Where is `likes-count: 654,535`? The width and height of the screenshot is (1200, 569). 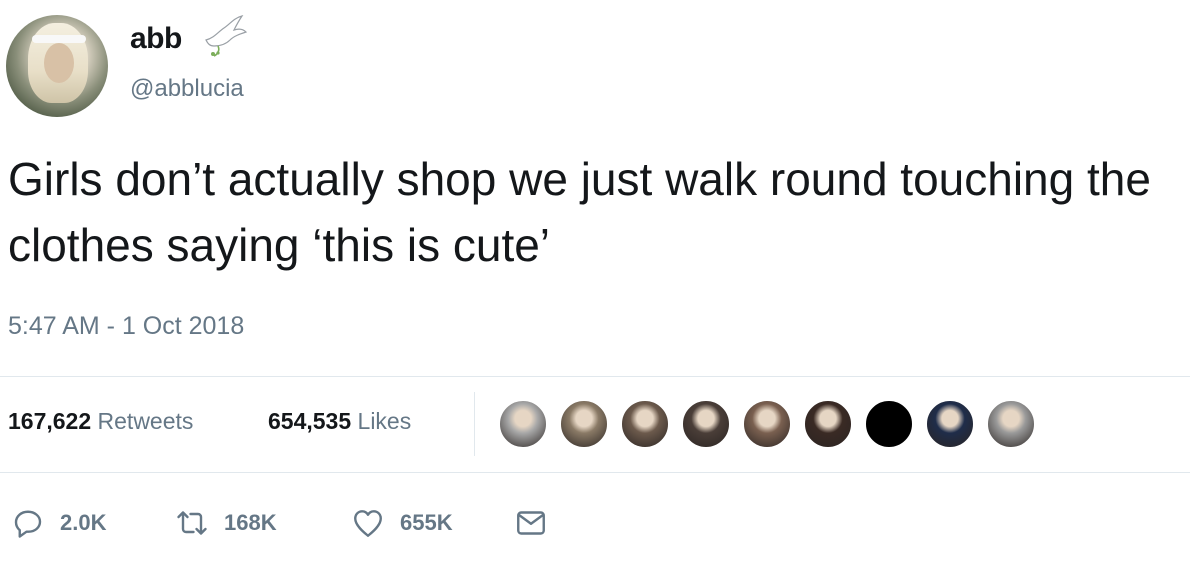 likes-count: 654,535 is located at coordinates (310, 421).